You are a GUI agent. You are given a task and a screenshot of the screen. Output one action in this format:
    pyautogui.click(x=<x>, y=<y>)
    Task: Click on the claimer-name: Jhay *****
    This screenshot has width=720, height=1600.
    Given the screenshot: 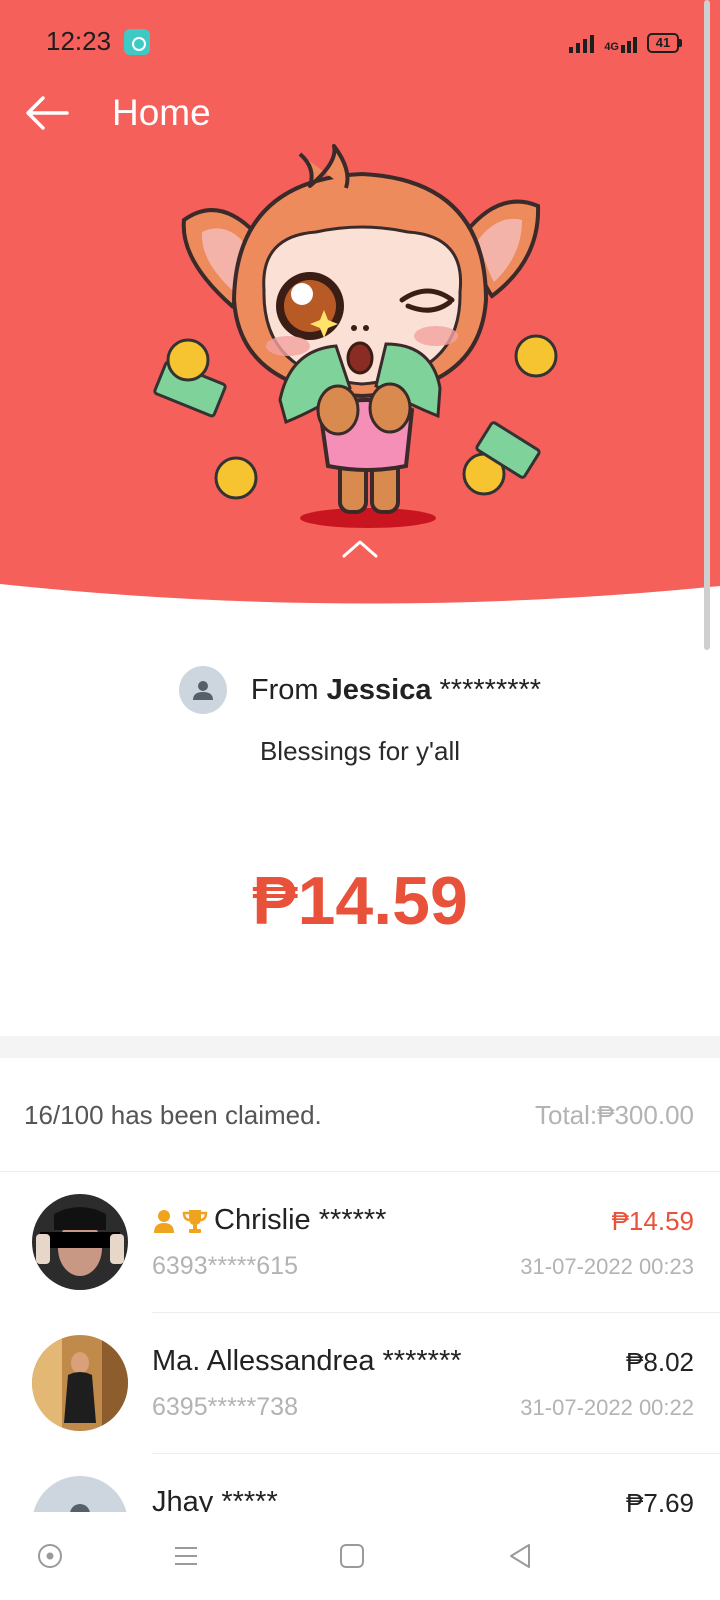 What is the action you would take?
    pyautogui.click(x=215, y=1499)
    